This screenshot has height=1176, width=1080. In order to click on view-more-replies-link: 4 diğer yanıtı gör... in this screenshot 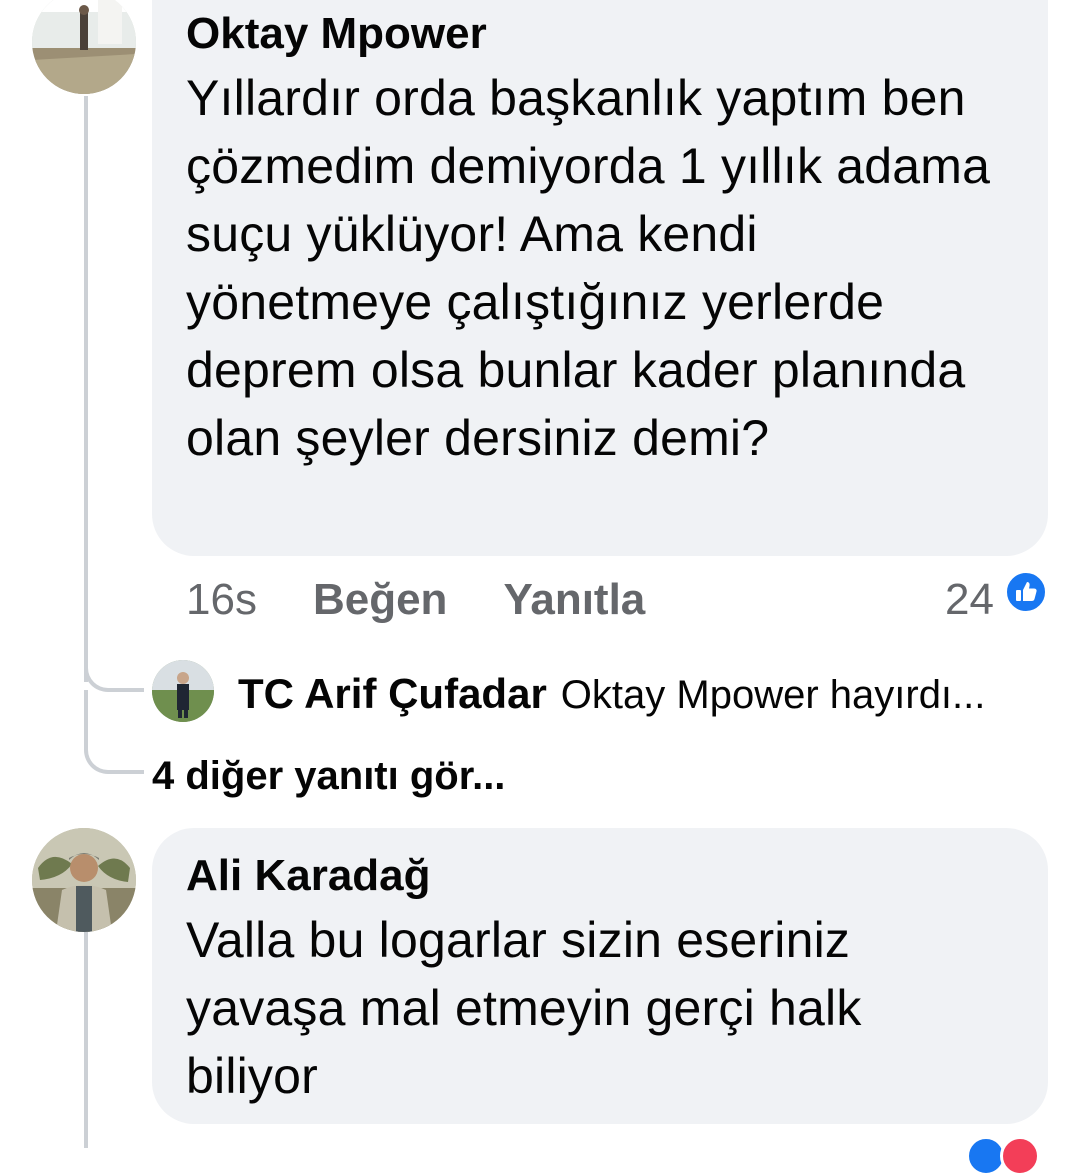, I will do `click(328, 776)`.